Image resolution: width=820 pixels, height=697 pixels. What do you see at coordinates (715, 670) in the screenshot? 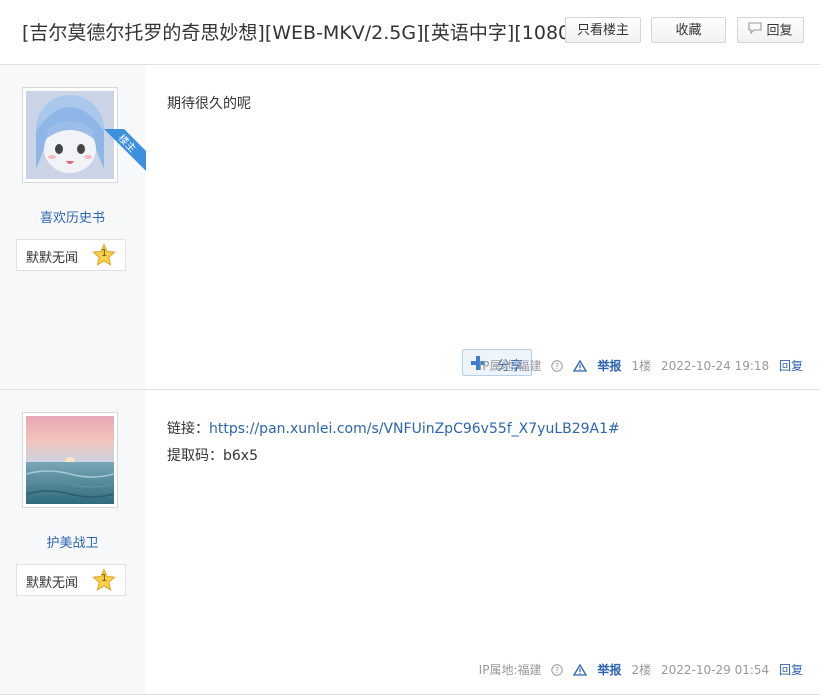
I see `post-time: 2022-10-29 01:54` at bounding box center [715, 670].